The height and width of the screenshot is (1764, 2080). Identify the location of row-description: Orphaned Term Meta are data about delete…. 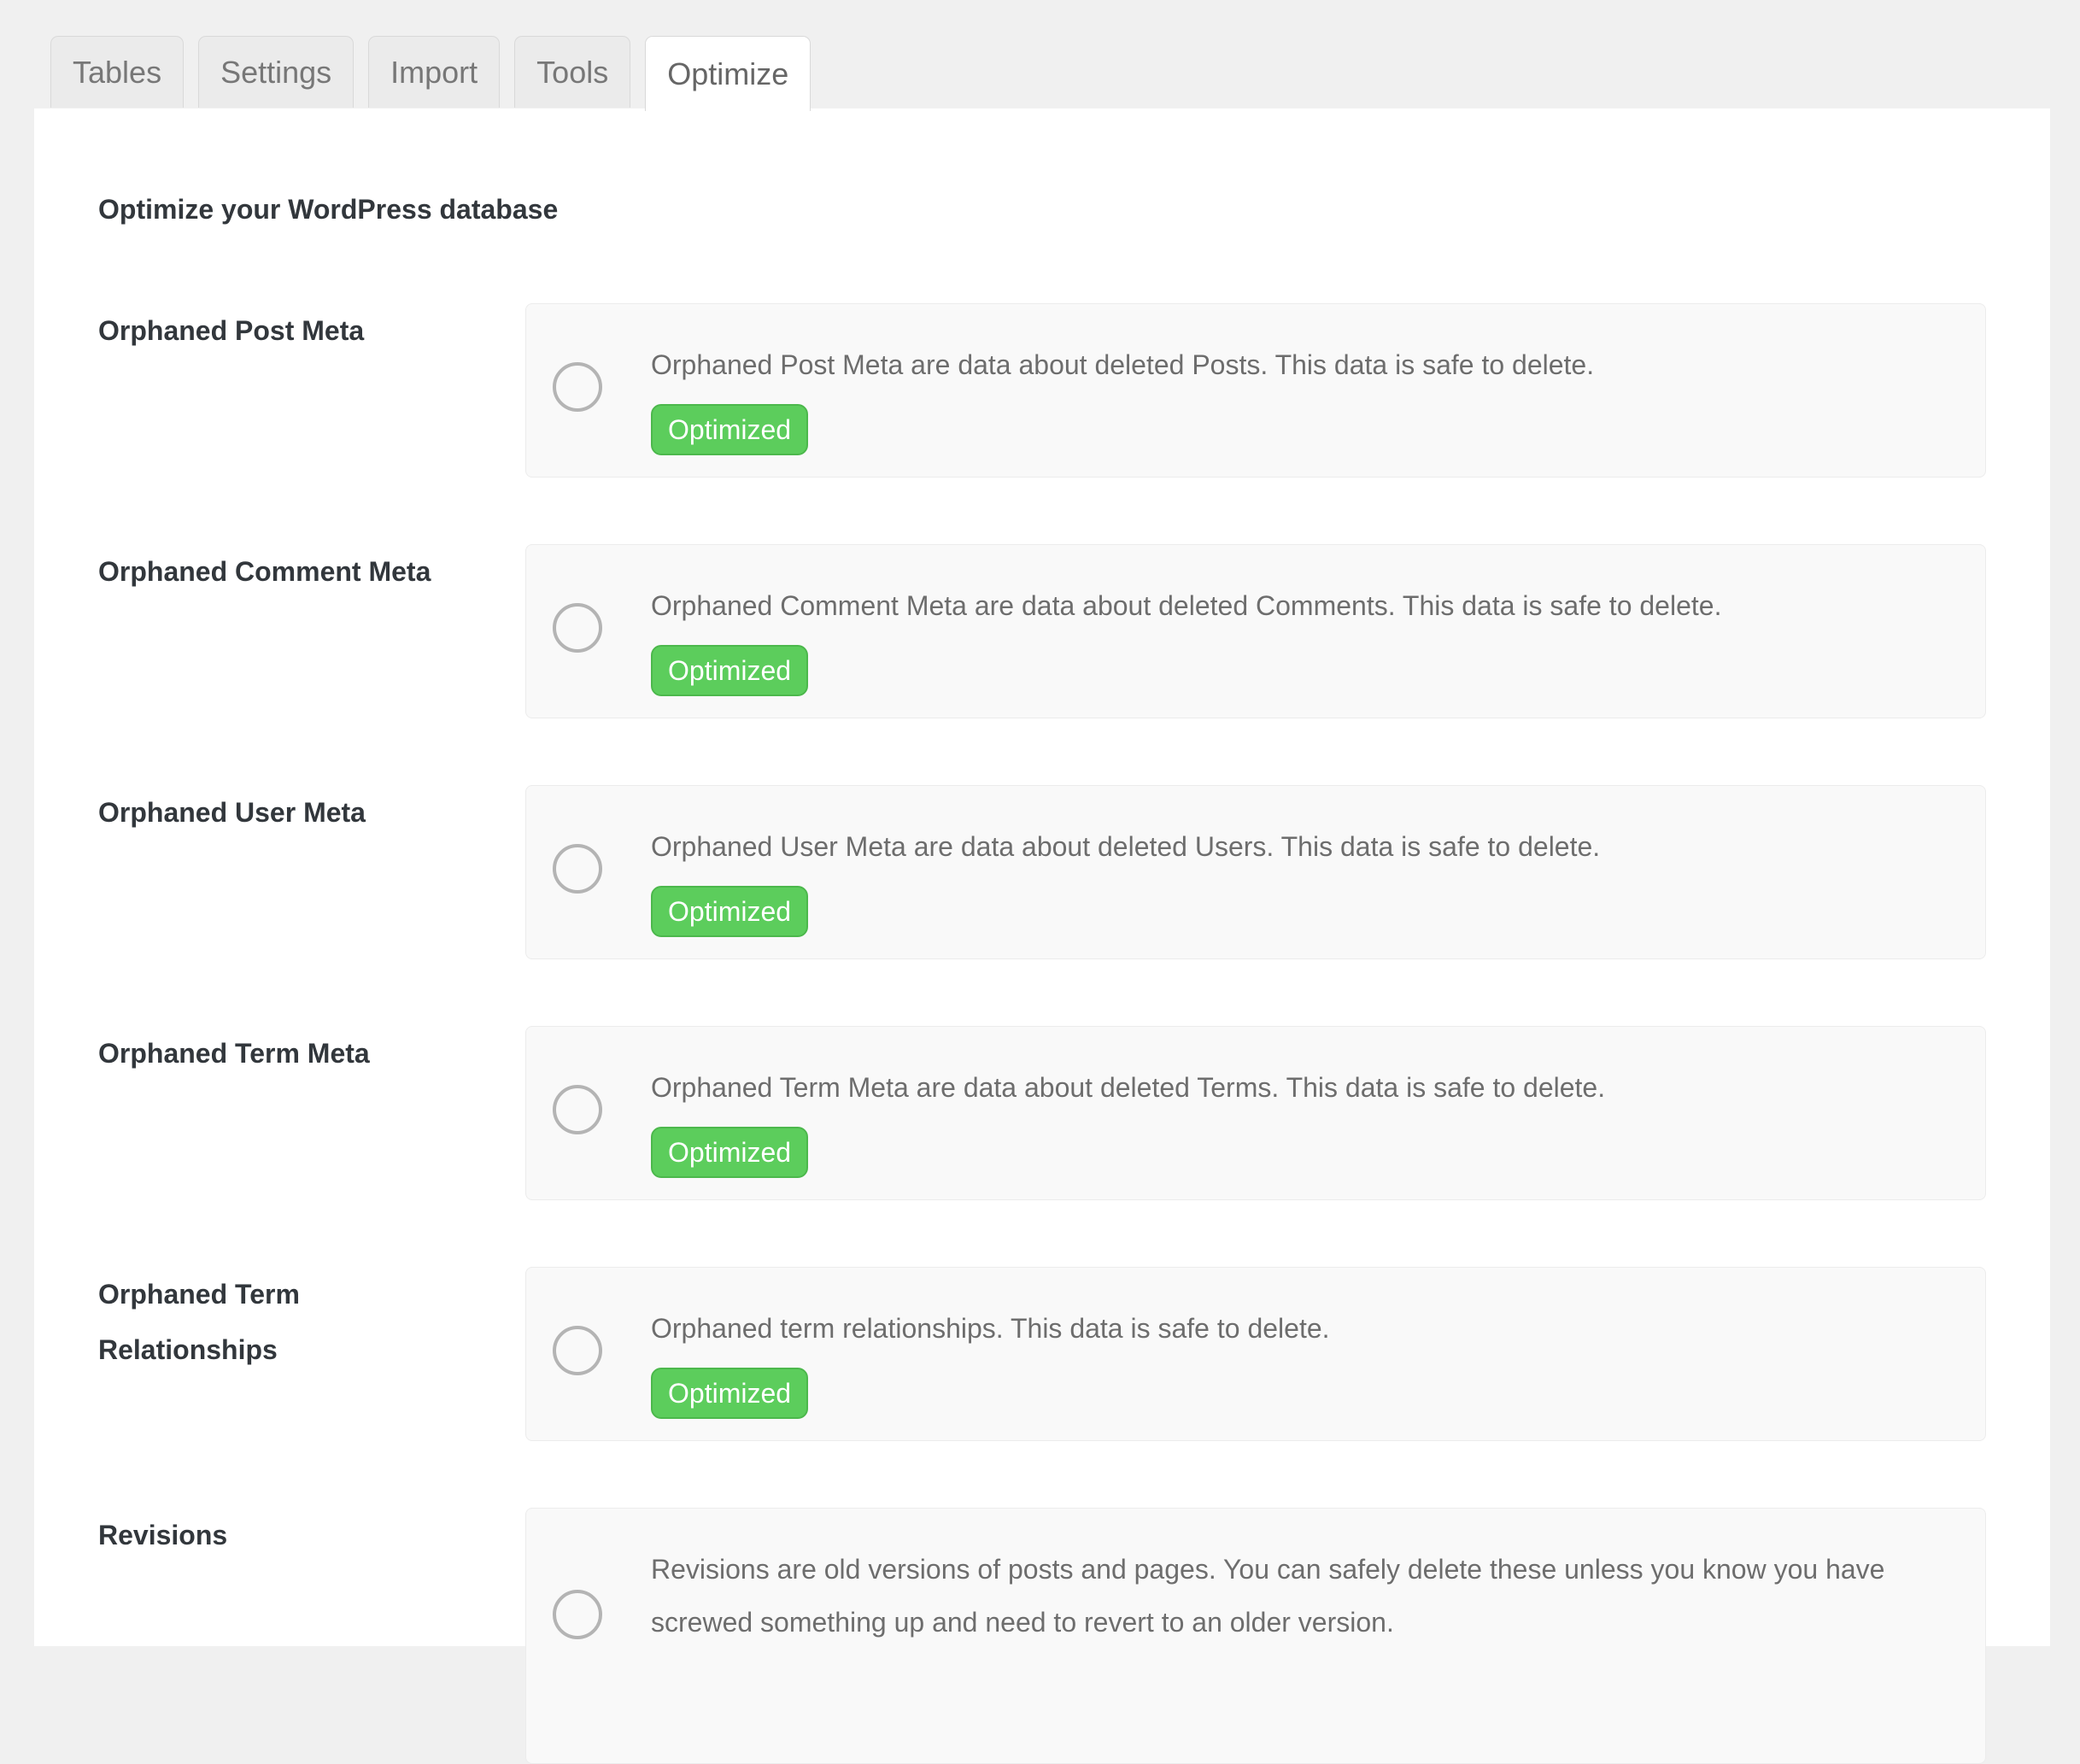
(1128, 1087).